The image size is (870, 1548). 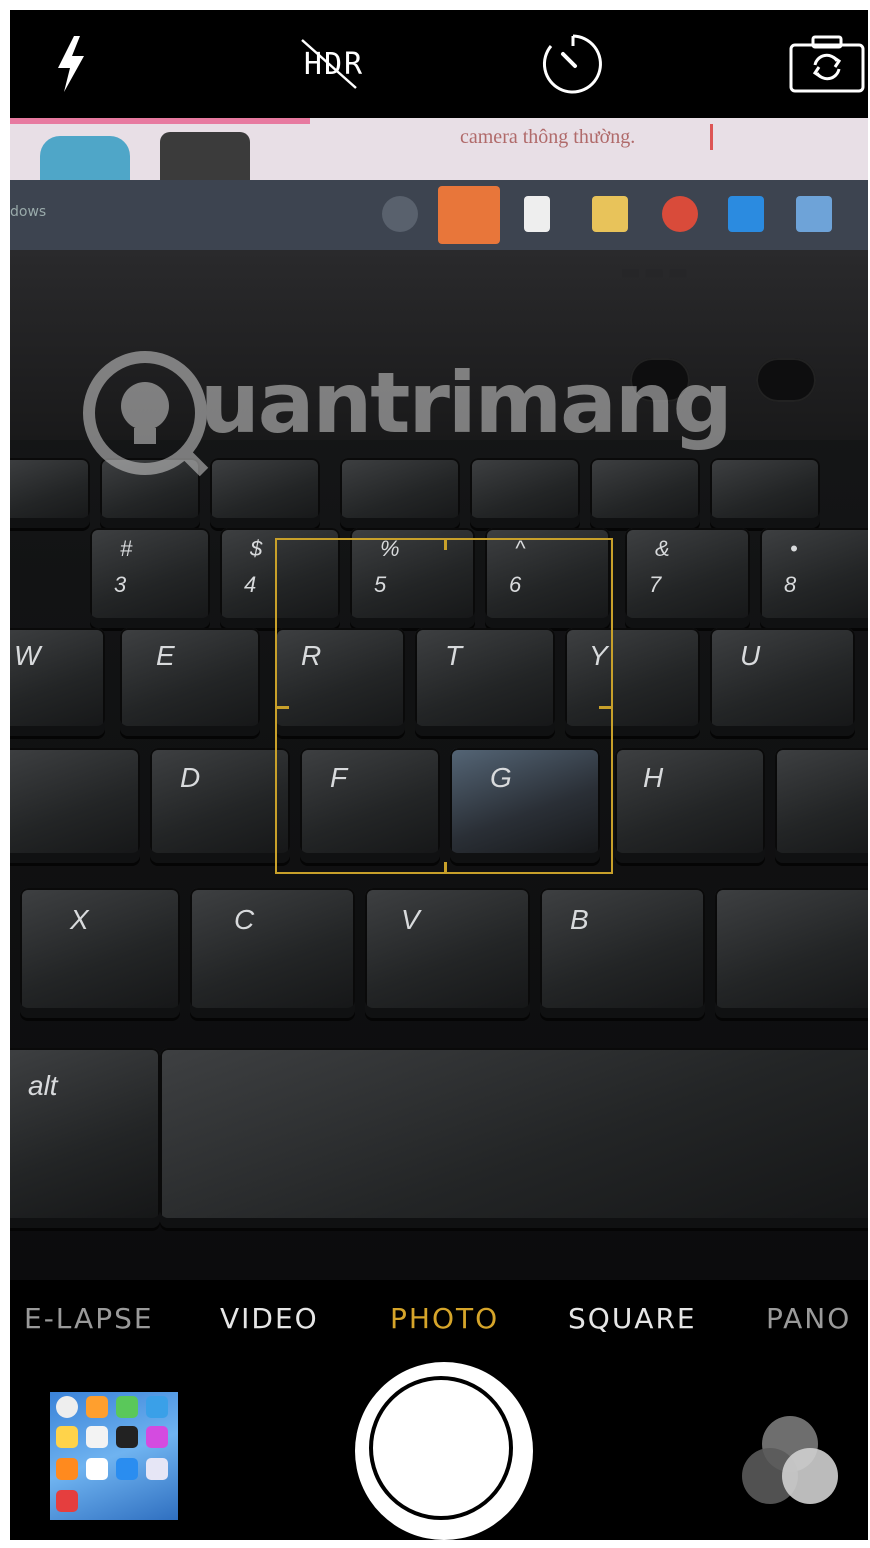 I want to click on timer-button, so click(x=573, y=64).